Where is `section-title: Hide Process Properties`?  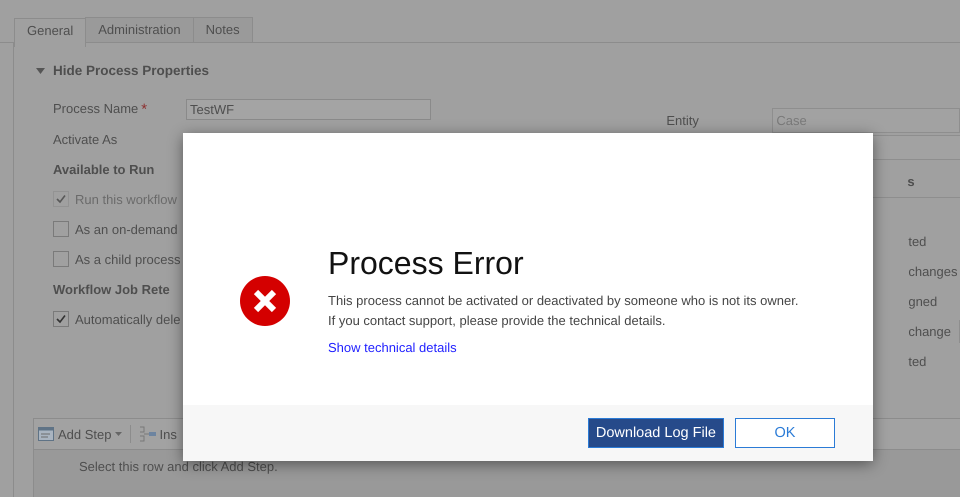
section-title: Hide Process Properties is located at coordinates (131, 70).